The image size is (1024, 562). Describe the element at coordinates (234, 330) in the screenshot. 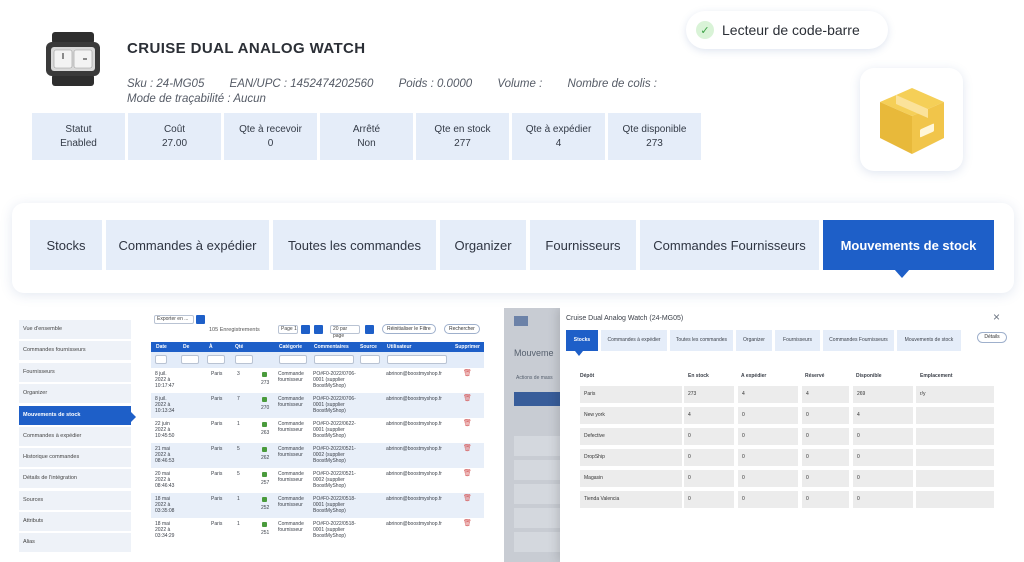

I see `record-count: 105 Enregistrements` at that location.